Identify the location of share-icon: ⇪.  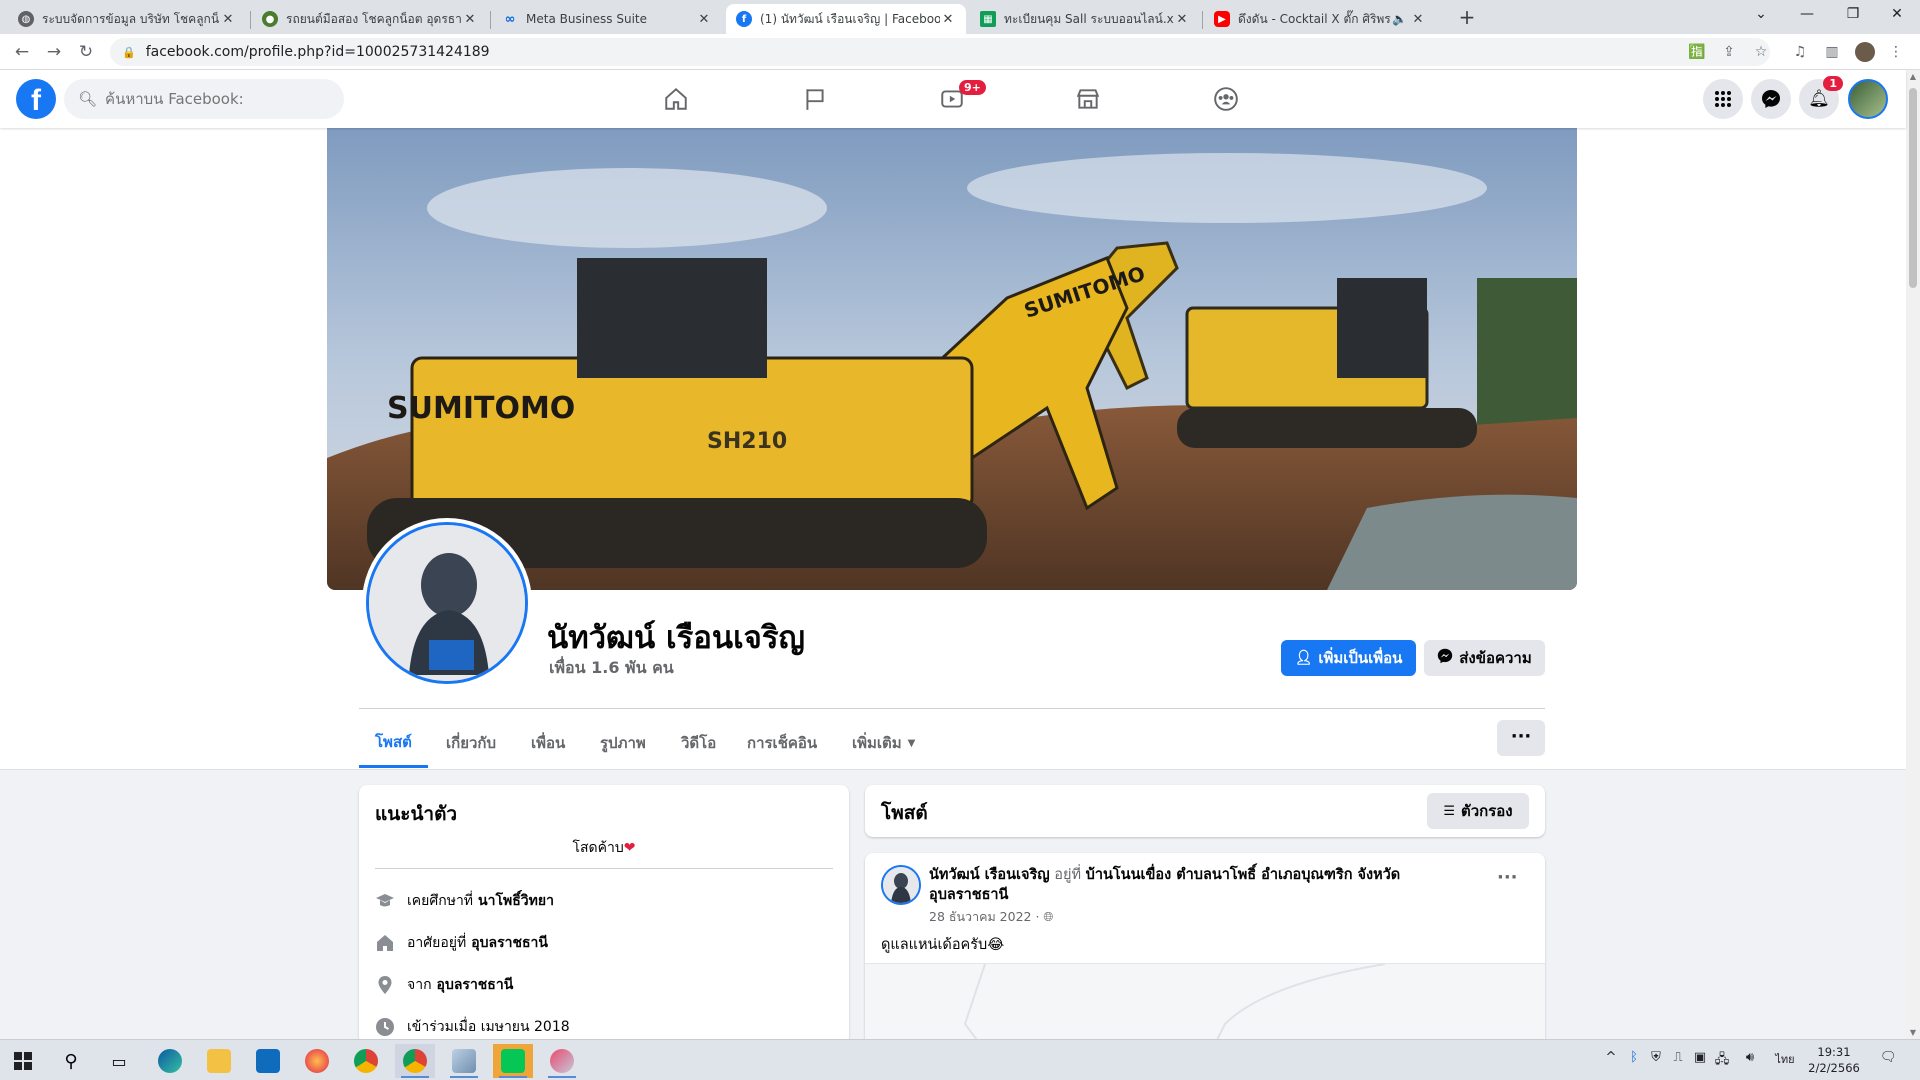
(1729, 52).